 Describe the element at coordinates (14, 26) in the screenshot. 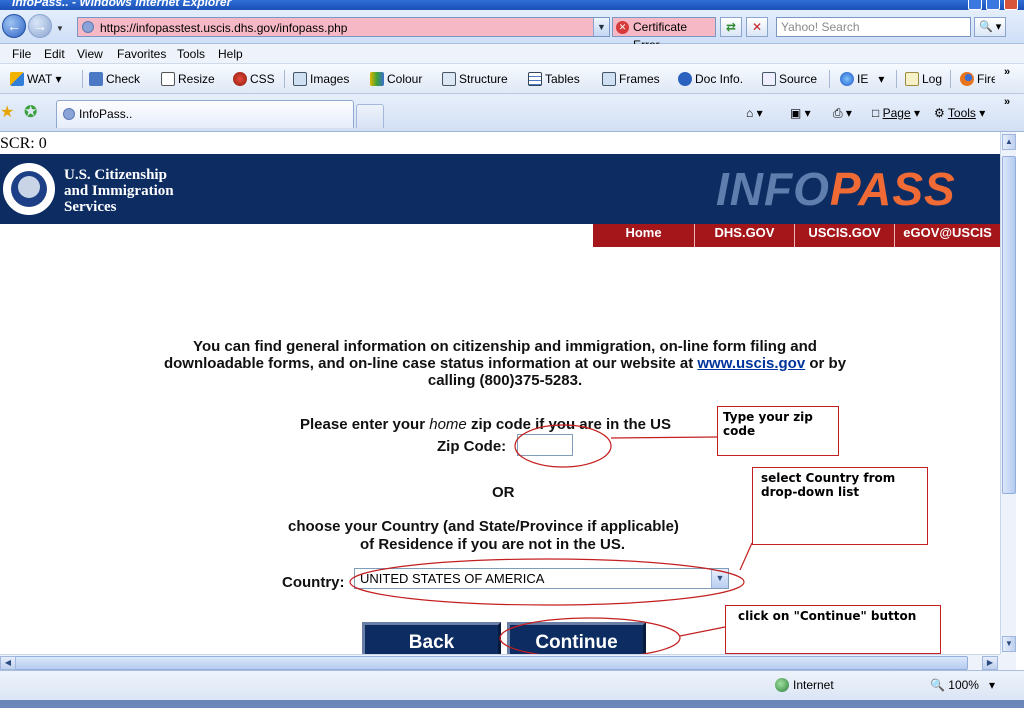

I see `back-icon: ←` at that location.